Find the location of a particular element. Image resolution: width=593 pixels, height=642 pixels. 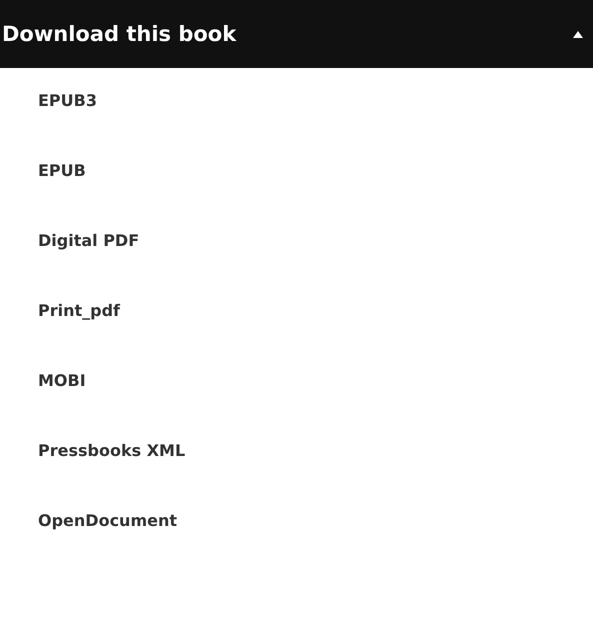

download-link: Digital PDF is located at coordinates (89, 240).